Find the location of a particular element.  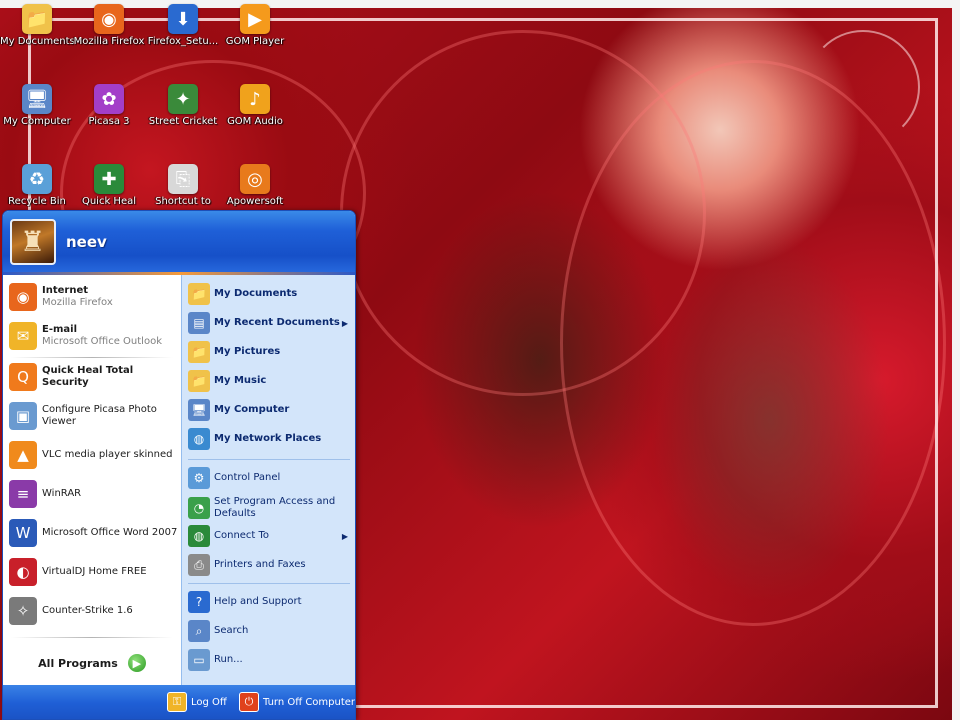

picasa-viewer-icon: ▣ is located at coordinates (23, 416).